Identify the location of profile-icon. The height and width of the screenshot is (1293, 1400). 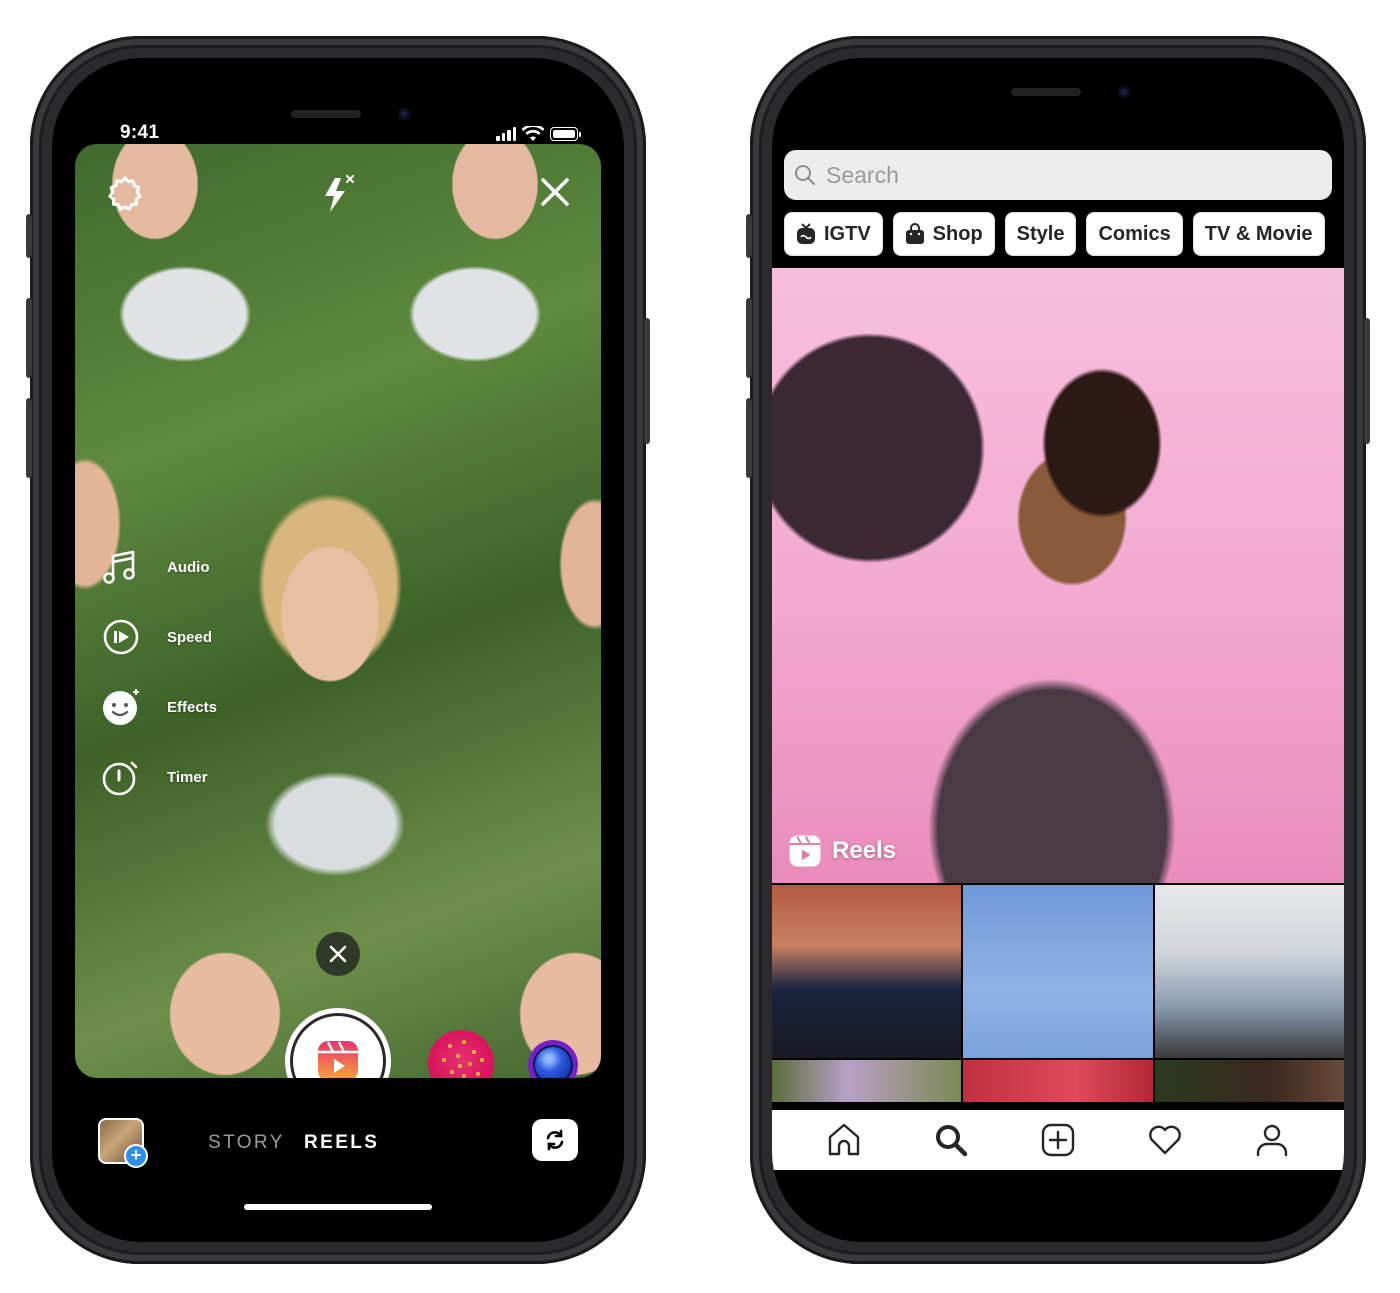
(1272, 1140).